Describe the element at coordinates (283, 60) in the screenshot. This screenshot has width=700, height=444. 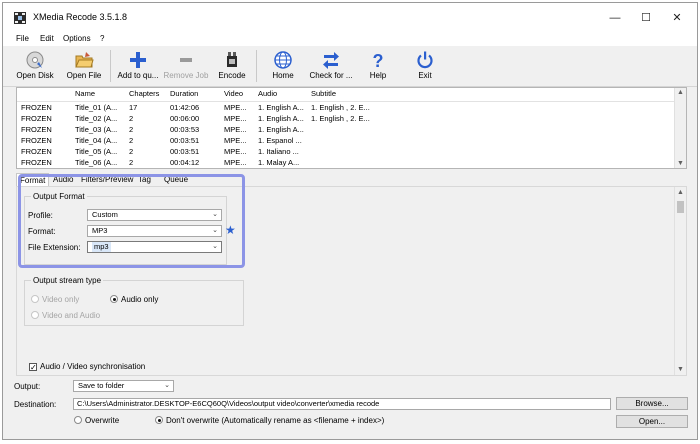
I see `globe-icon` at that location.